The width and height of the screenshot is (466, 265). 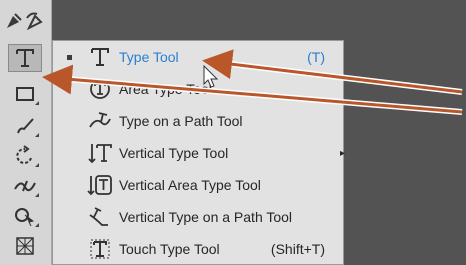 What do you see at coordinates (342, 153) in the screenshot?
I see `submenu-arrow-icon: ▸` at bounding box center [342, 153].